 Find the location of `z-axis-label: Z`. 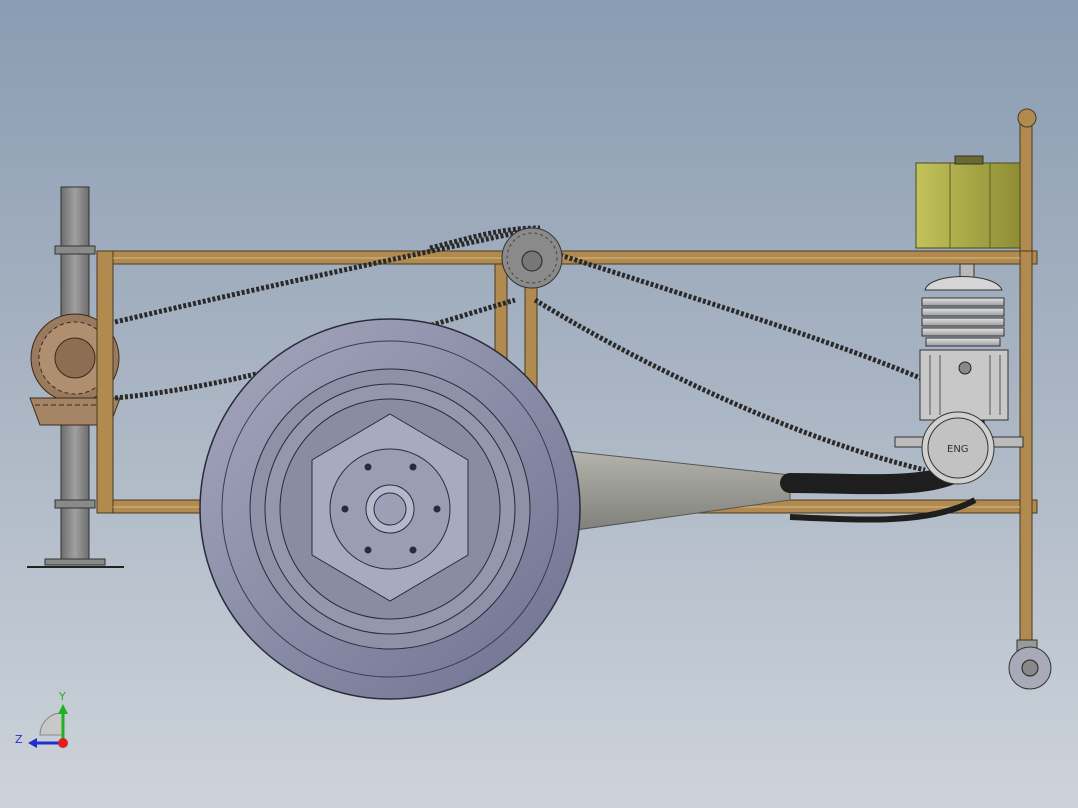

z-axis-label: Z is located at coordinates (19, 739).